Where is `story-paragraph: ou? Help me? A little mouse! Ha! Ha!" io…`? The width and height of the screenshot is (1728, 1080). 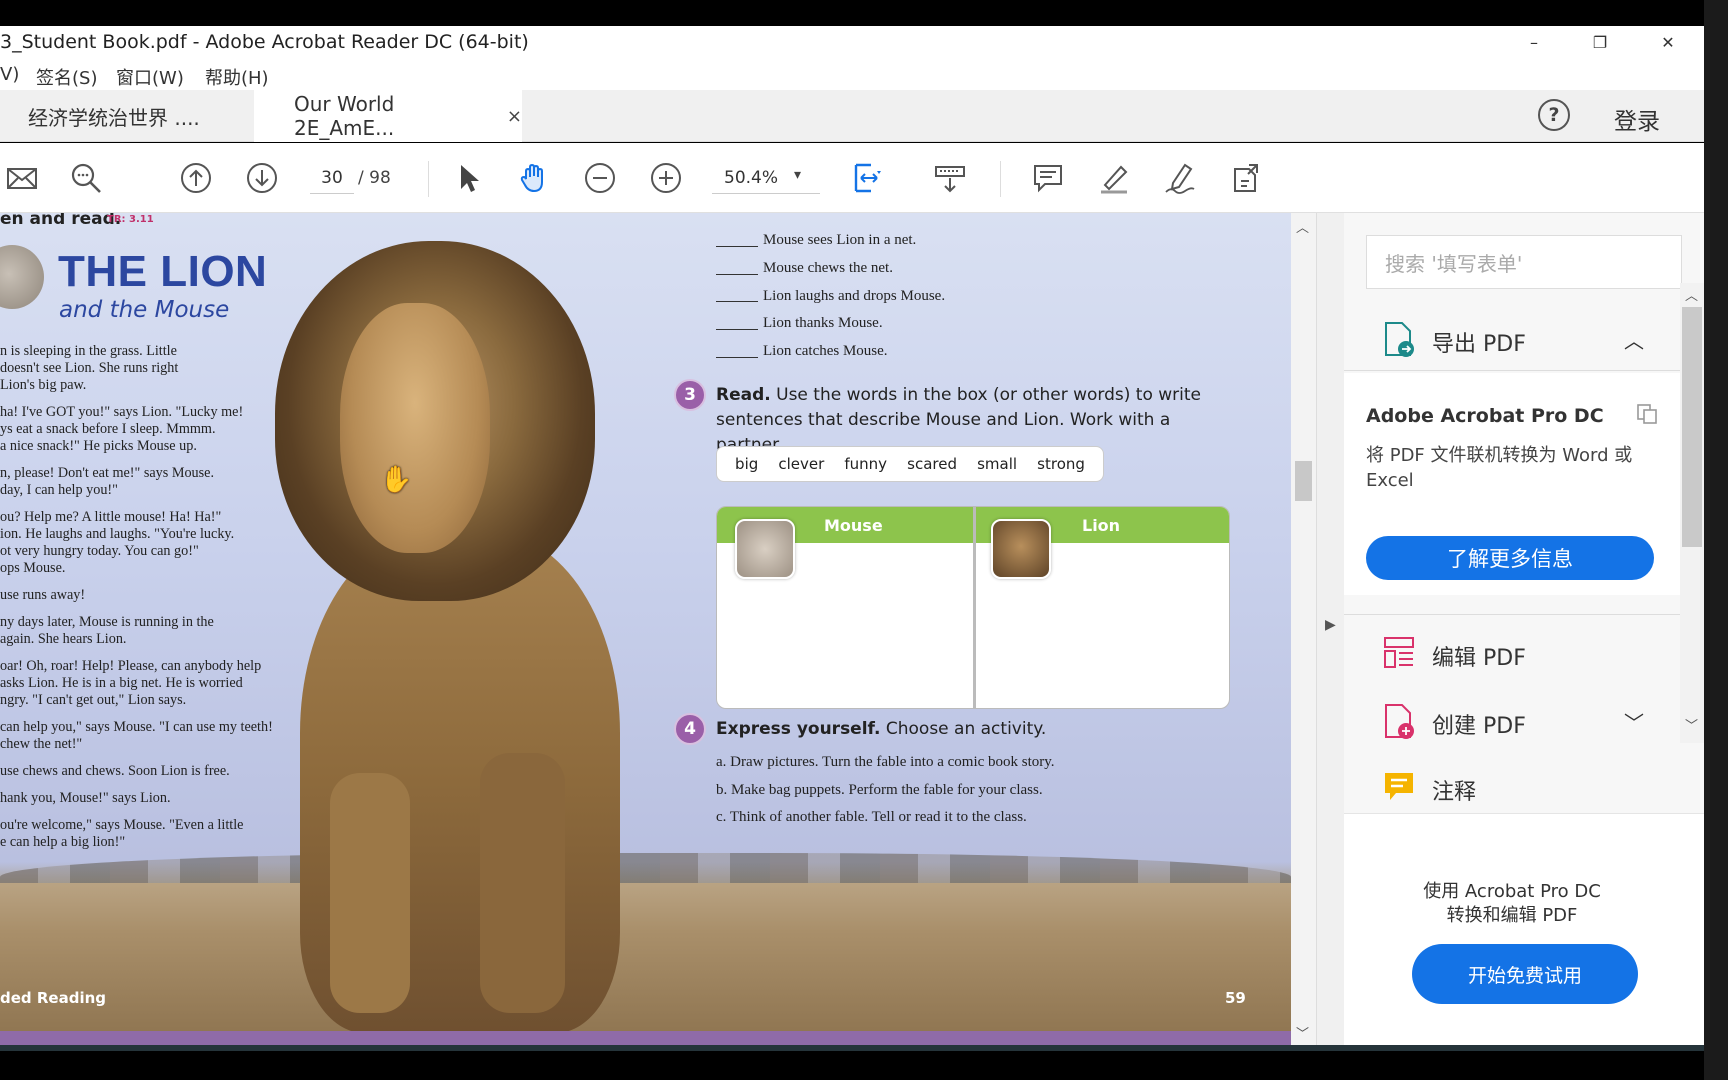 story-paragraph: ou? Help me? A little mouse! Ha! Ha!" io… is located at coordinates (117, 542).